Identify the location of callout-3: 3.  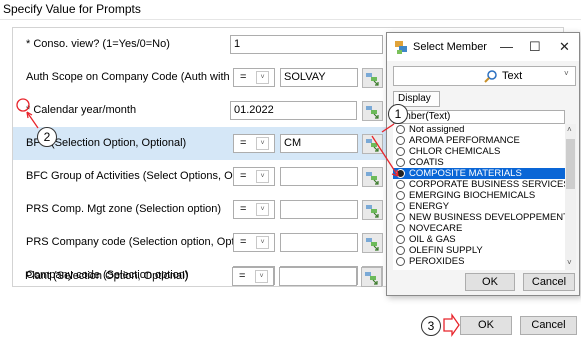
(431, 326).